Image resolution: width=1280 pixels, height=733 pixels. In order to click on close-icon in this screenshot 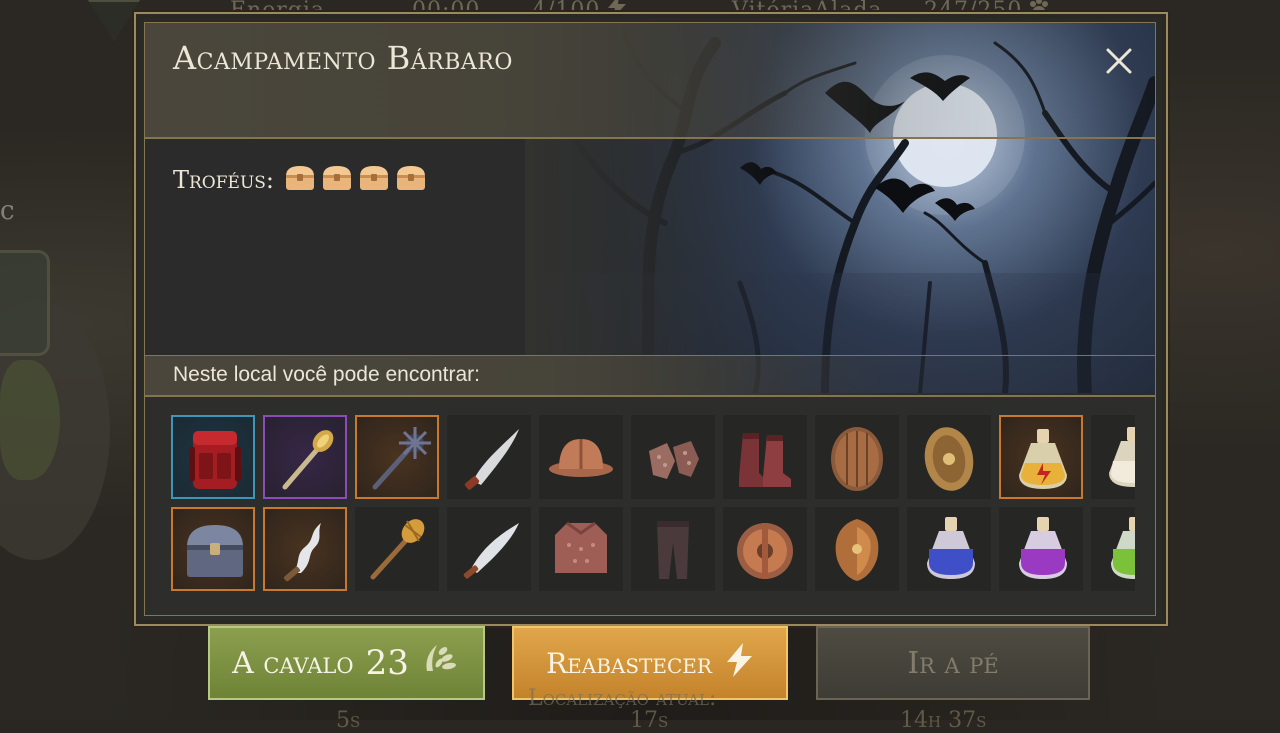, I will do `click(1119, 61)`.